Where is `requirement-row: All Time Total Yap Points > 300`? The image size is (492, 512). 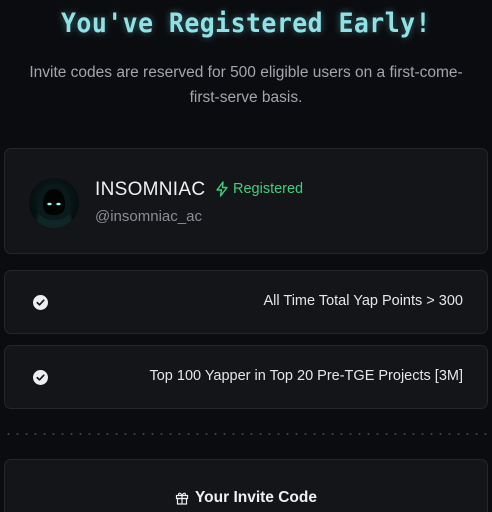 requirement-row: All Time Total Yap Points > 300 is located at coordinates (246, 302).